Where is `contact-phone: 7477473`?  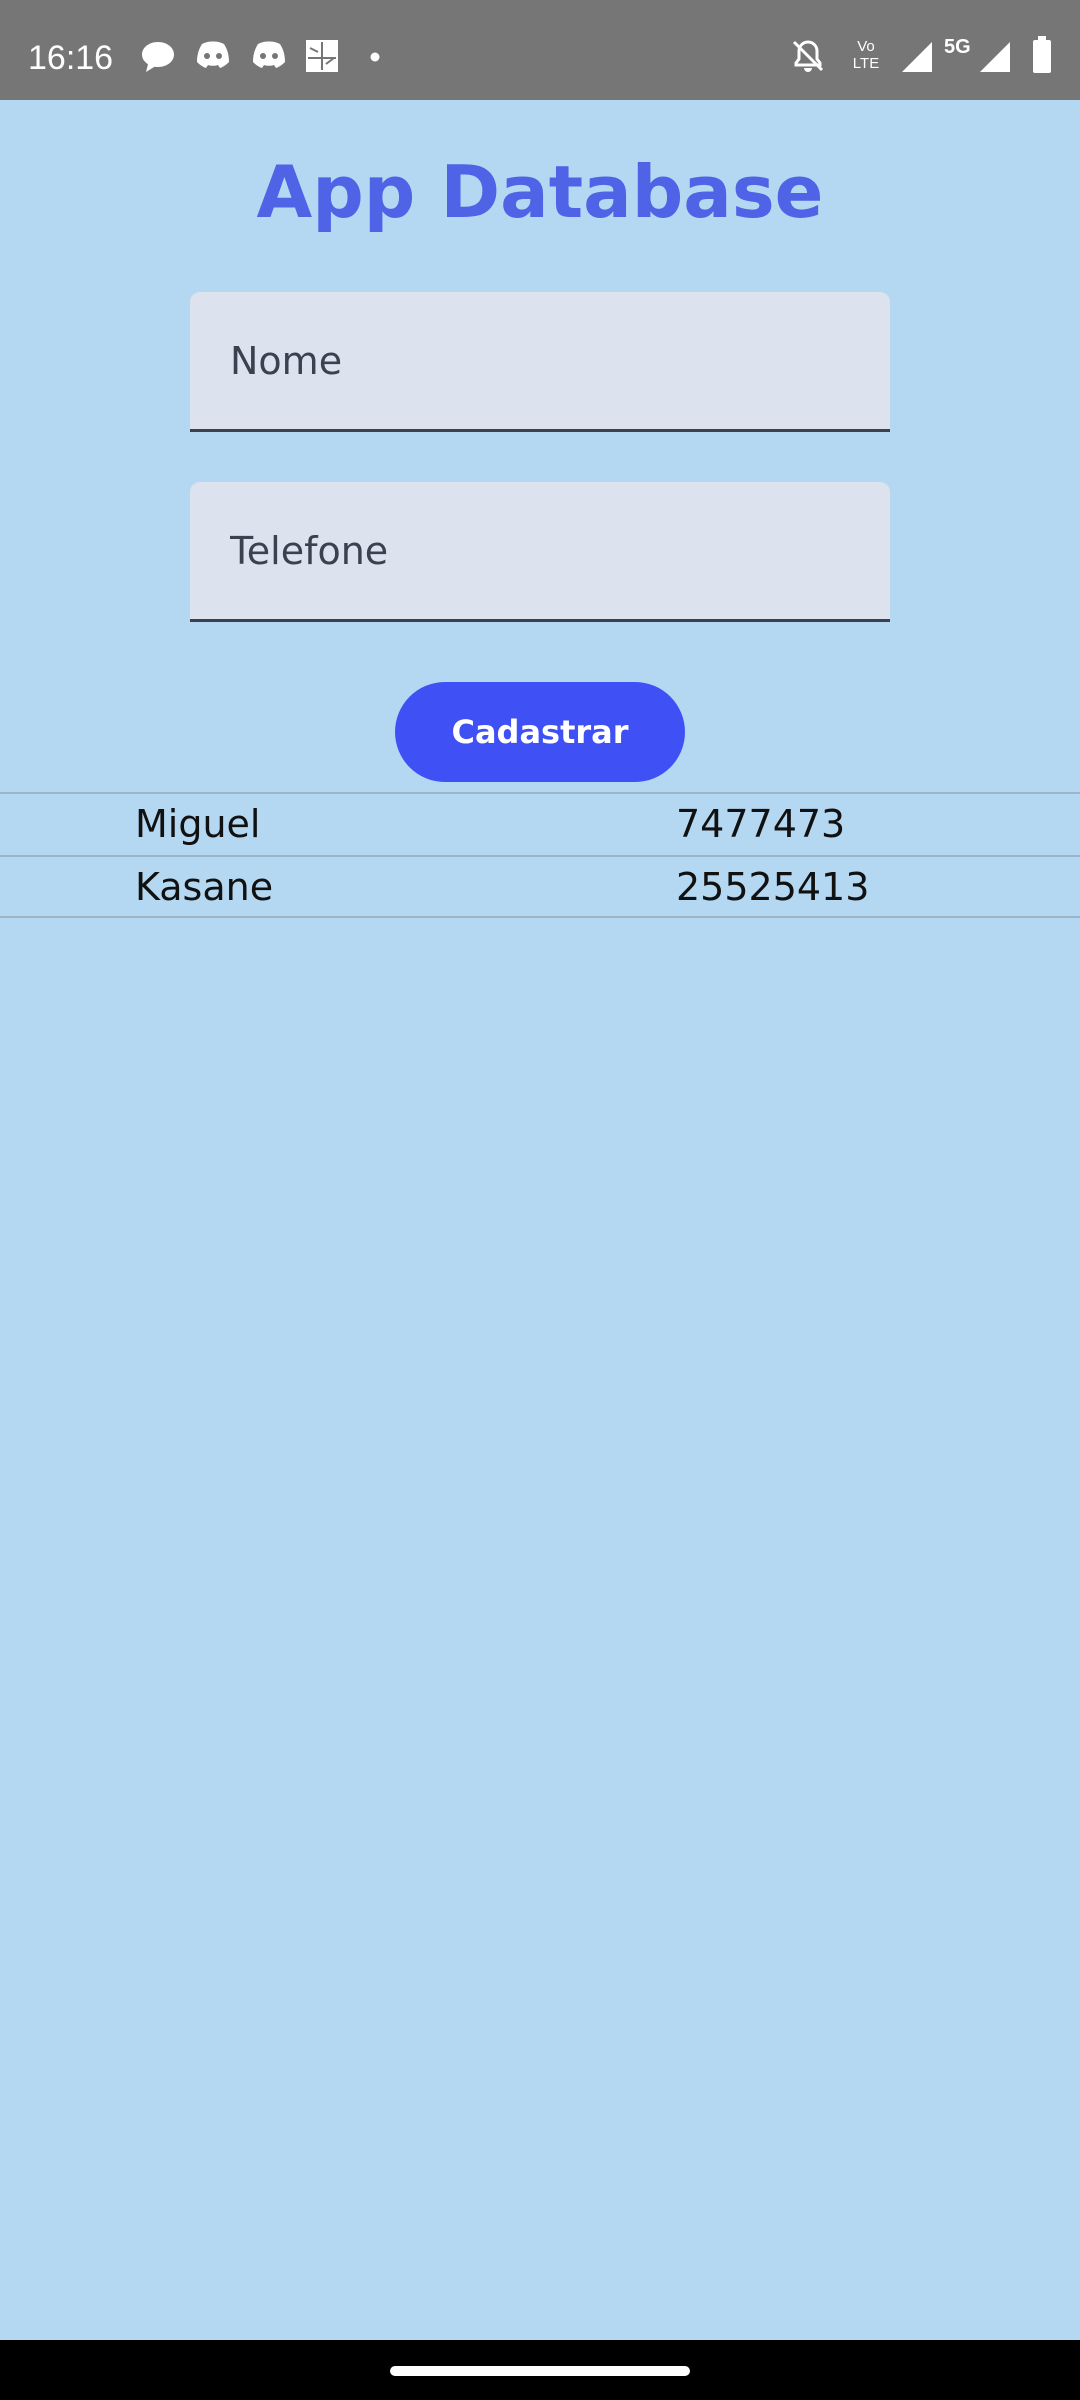 contact-phone: 7477473 is located at coordinates (761, 824).